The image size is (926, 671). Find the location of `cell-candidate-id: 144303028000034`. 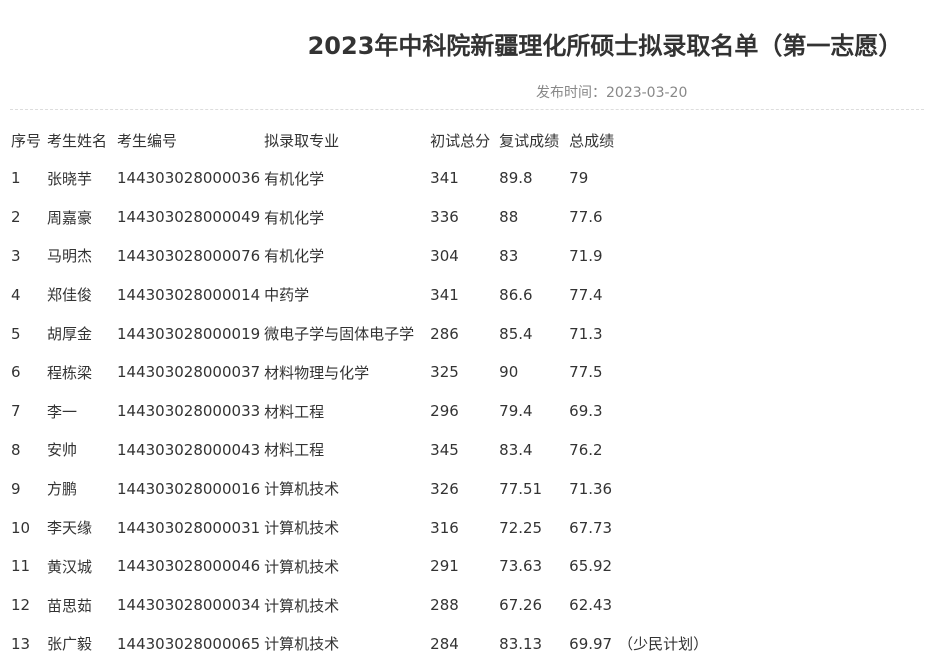

cell-candidate-id: 144303028000034 is located at coordinates (187, 605).